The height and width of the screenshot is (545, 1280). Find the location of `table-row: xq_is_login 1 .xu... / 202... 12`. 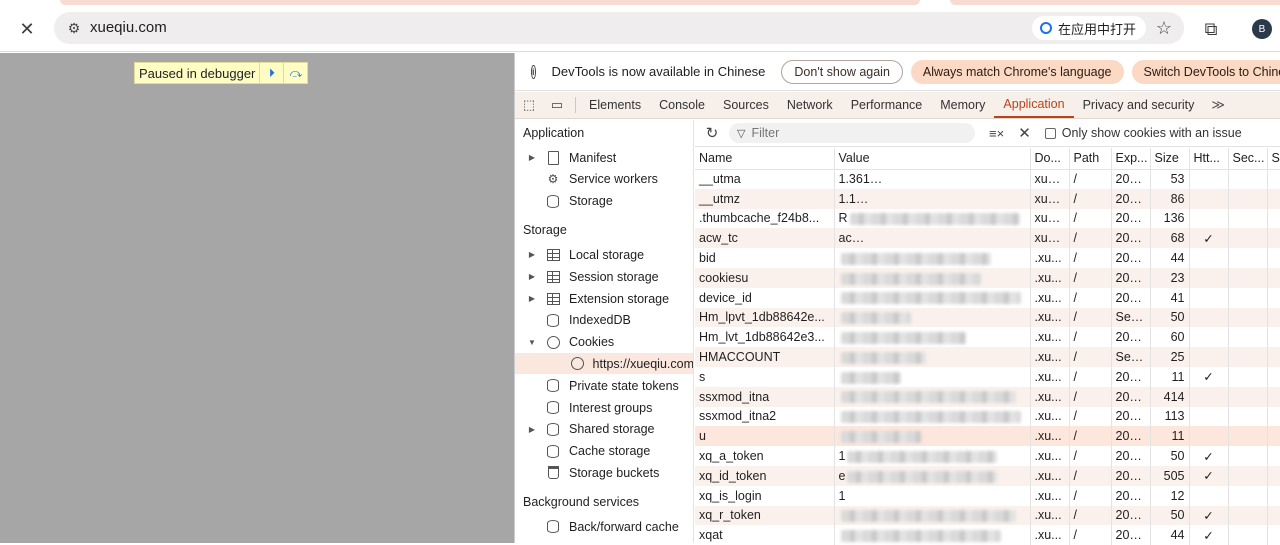

table-row: xq_is_login 1 .xu... / 202... 12 is located at coordinates (987, 495).